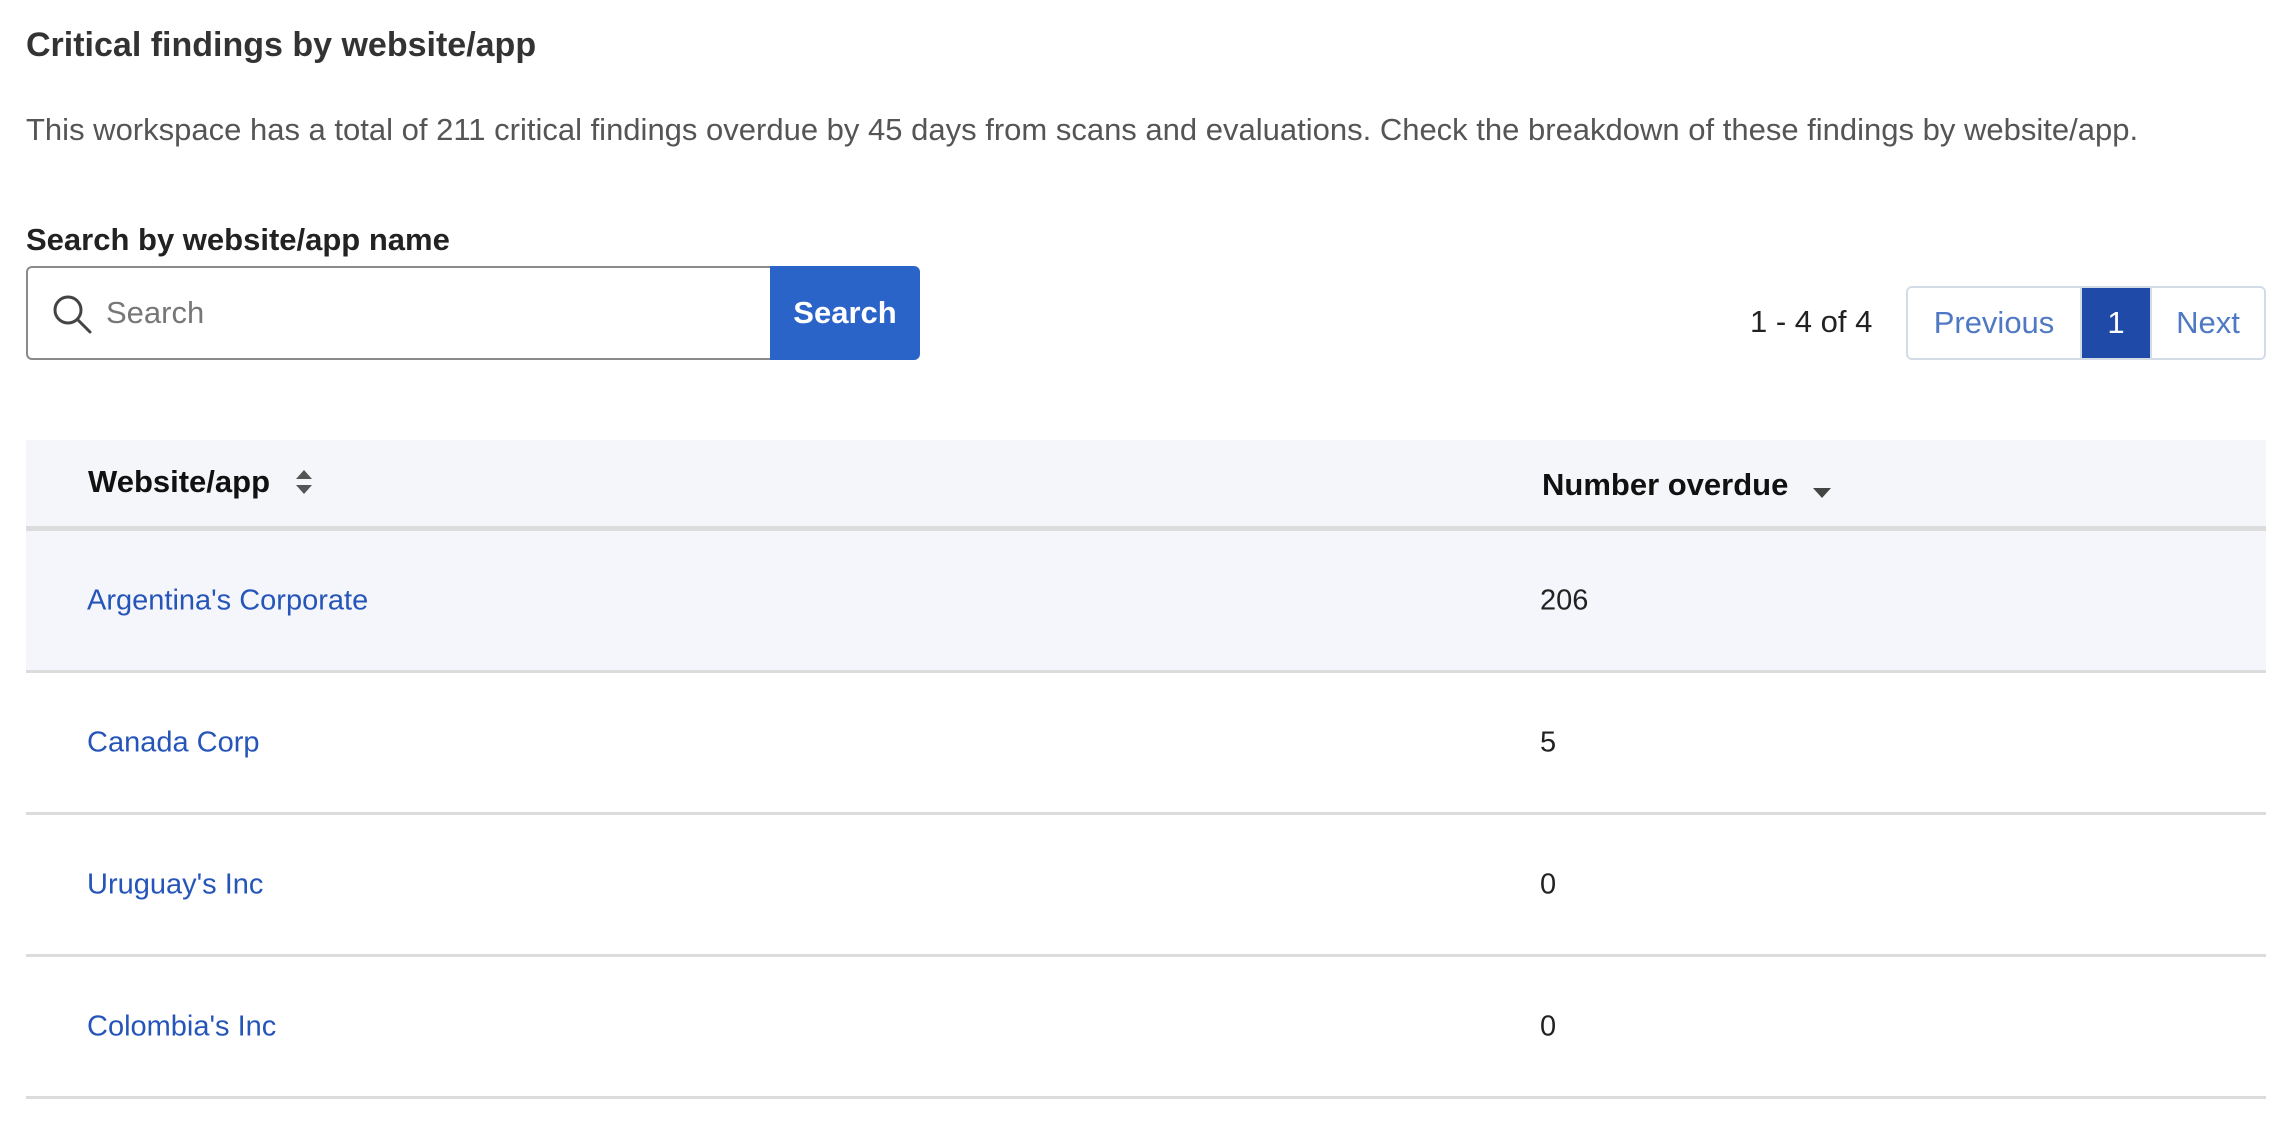  I want to click on sort-down-icon, so click(1822, 493).